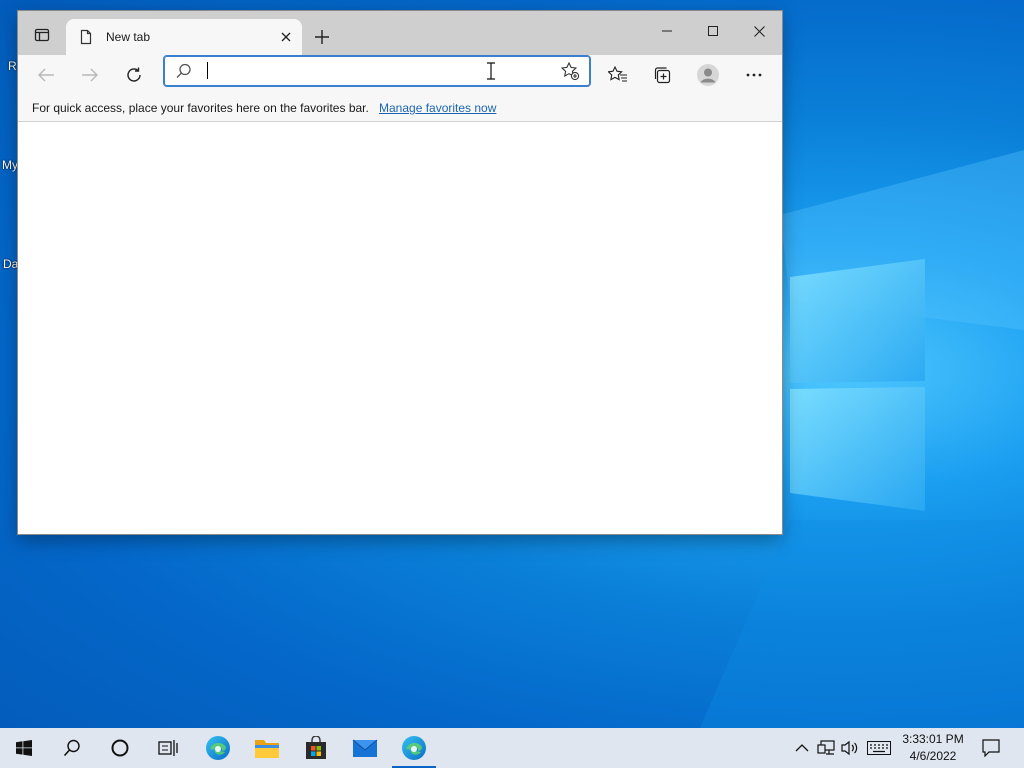 The height and width of the screenshot is (768, 1024). I want to click on action-center-button, so click(991, 748).